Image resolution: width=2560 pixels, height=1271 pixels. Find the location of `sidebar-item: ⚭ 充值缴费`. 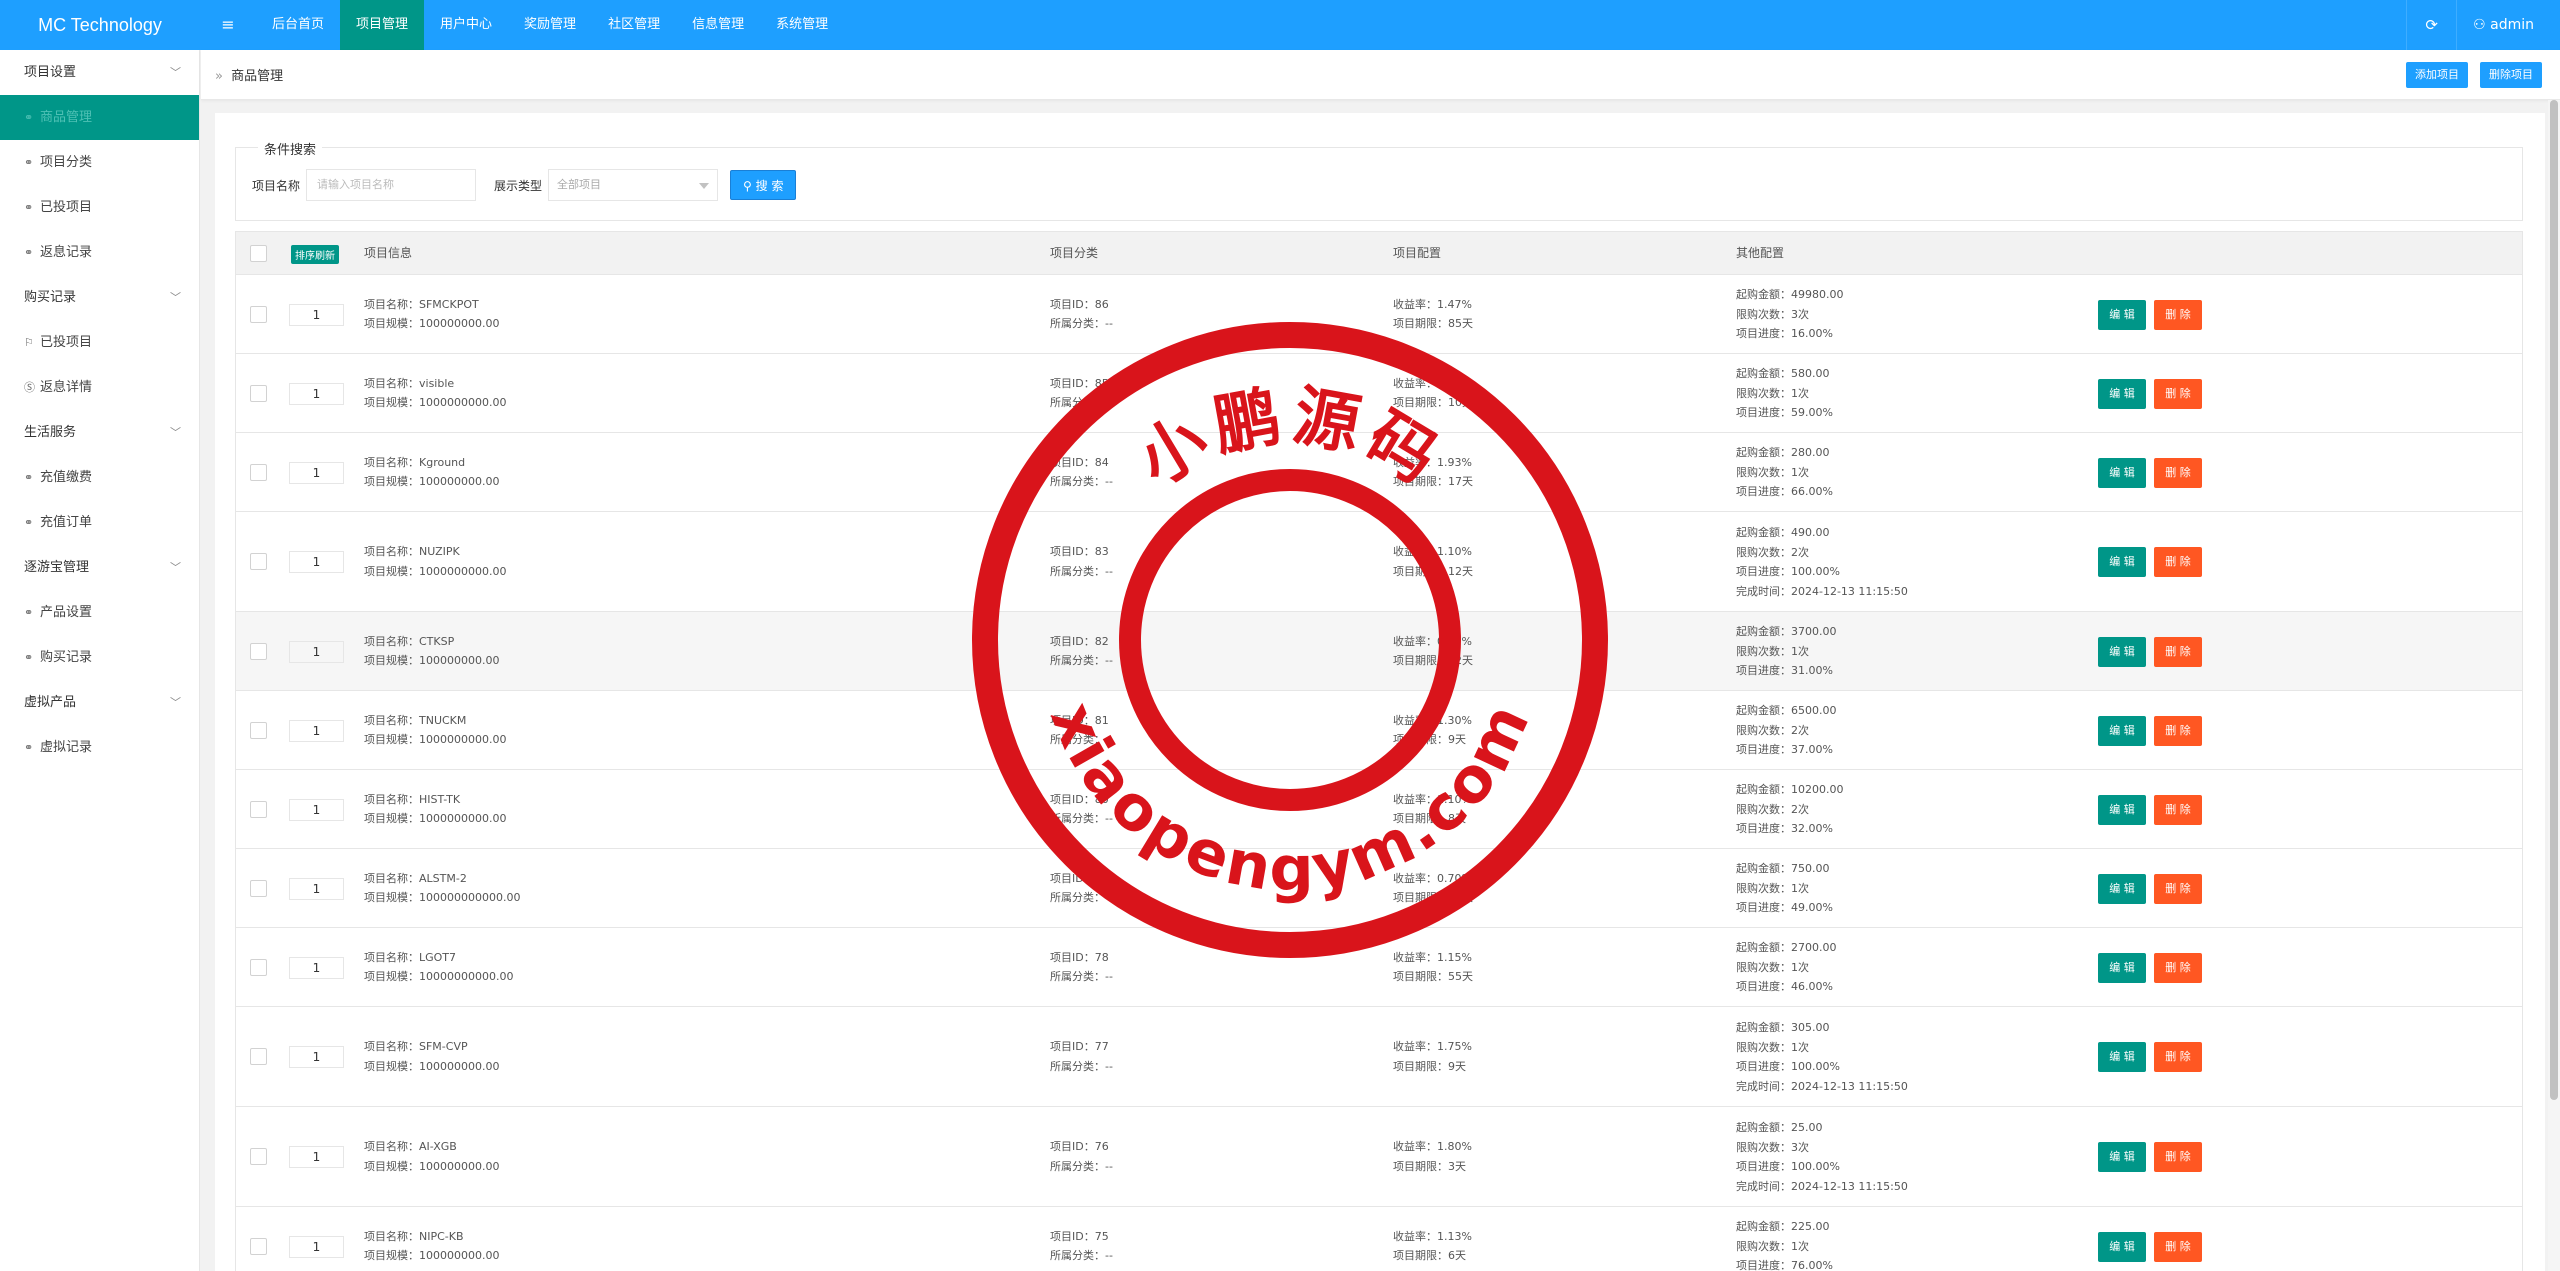

sidebar-item: ⚭ 充值缴费 is located at coordinates (99, 477).